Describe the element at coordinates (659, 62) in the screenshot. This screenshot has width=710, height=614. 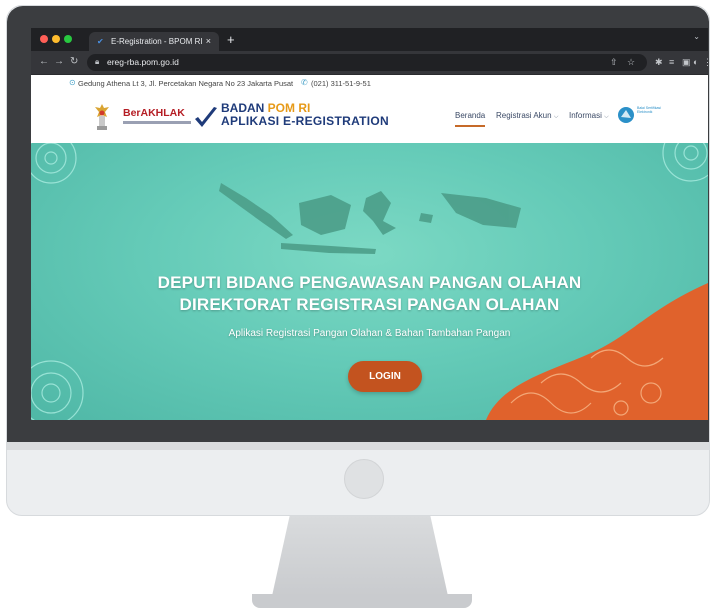
I see `extensions-puzzle-icon: ✱` at that location.